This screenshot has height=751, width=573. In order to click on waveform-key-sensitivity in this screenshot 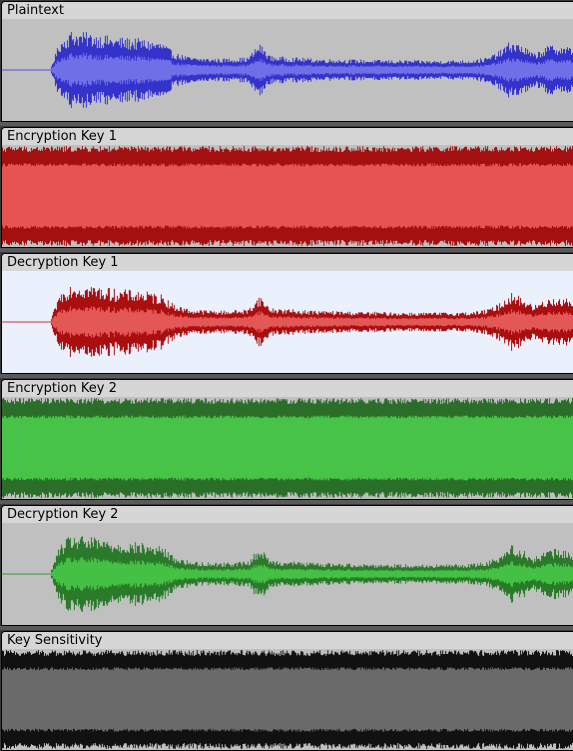, I will do `click(287, 699)`.